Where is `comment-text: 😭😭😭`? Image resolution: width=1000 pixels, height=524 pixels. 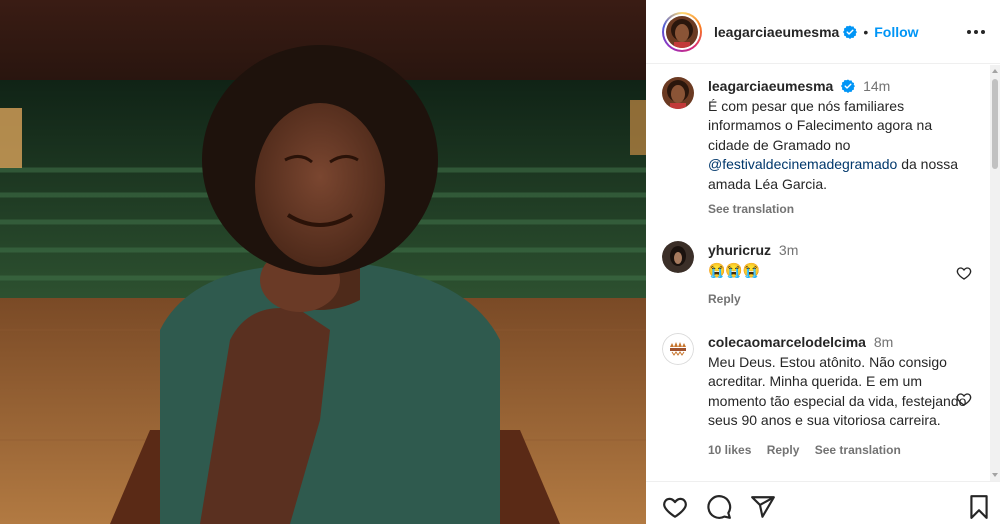 comment-text: 😭😭😭 is located at coordinates (734, 269).